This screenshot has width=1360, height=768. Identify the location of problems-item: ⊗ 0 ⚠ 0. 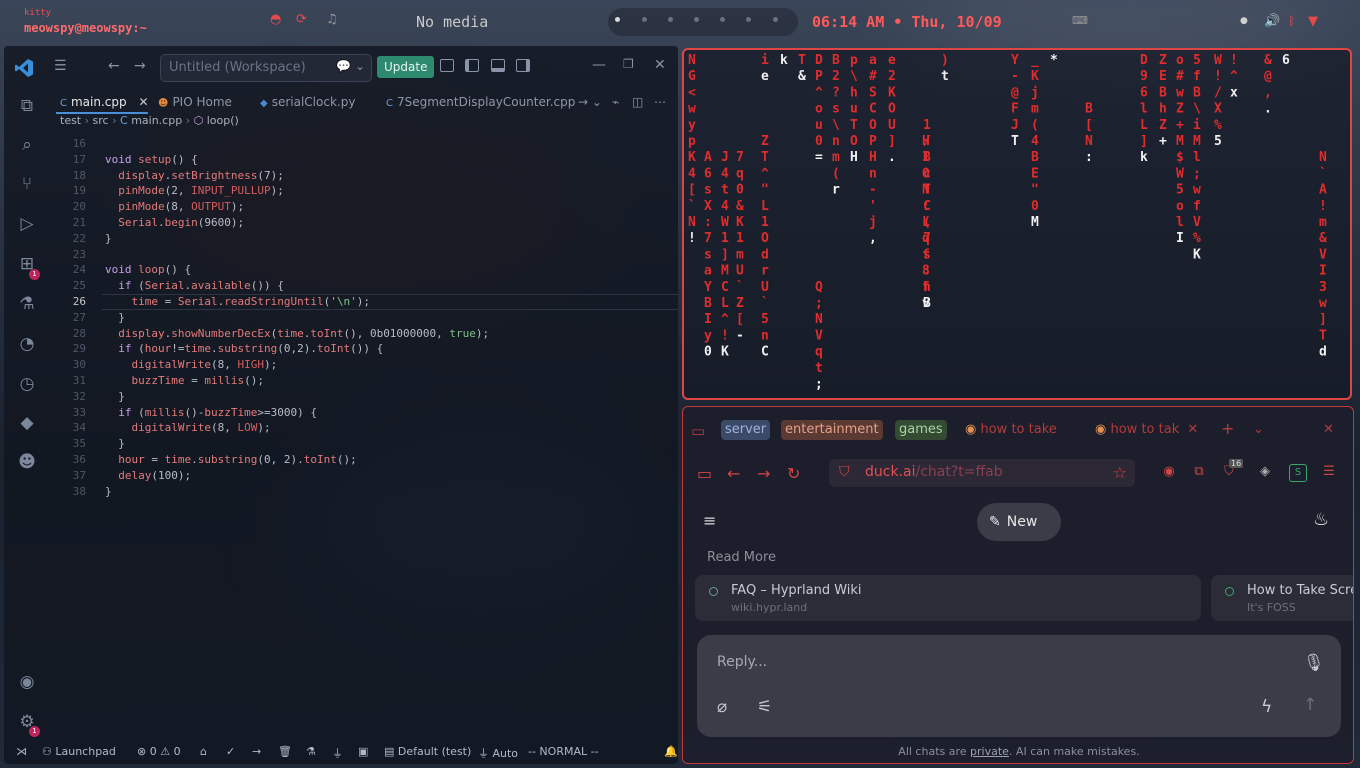
(159, 751).